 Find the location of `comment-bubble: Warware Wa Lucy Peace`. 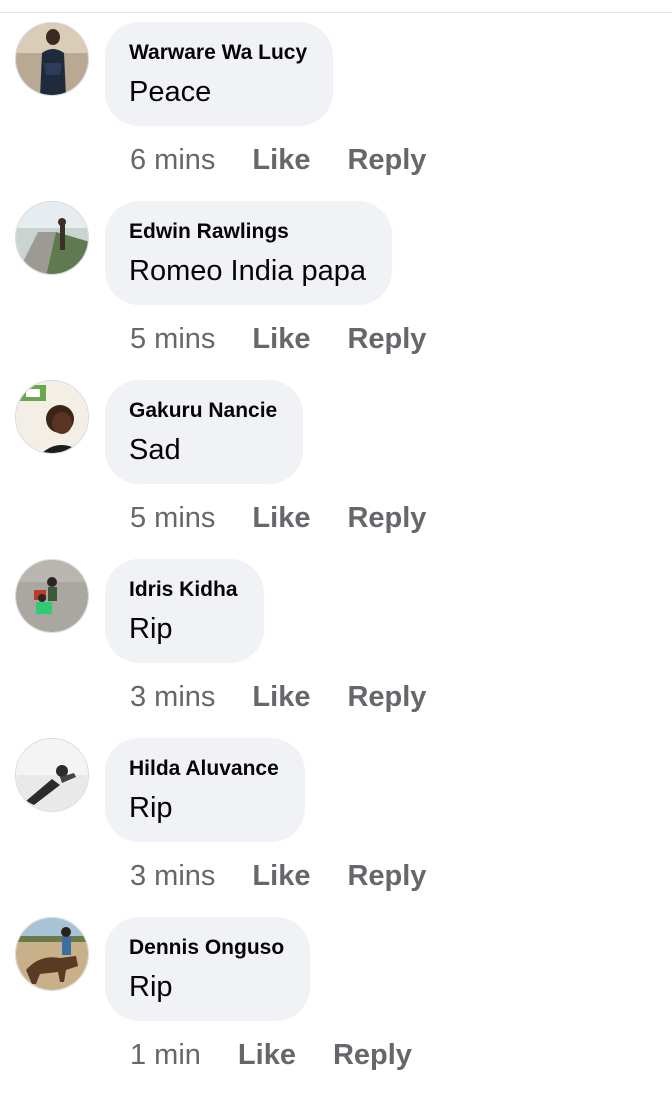

comment-bubble: Warware Wa Lucy Peace is located at coordinates (219, 74).